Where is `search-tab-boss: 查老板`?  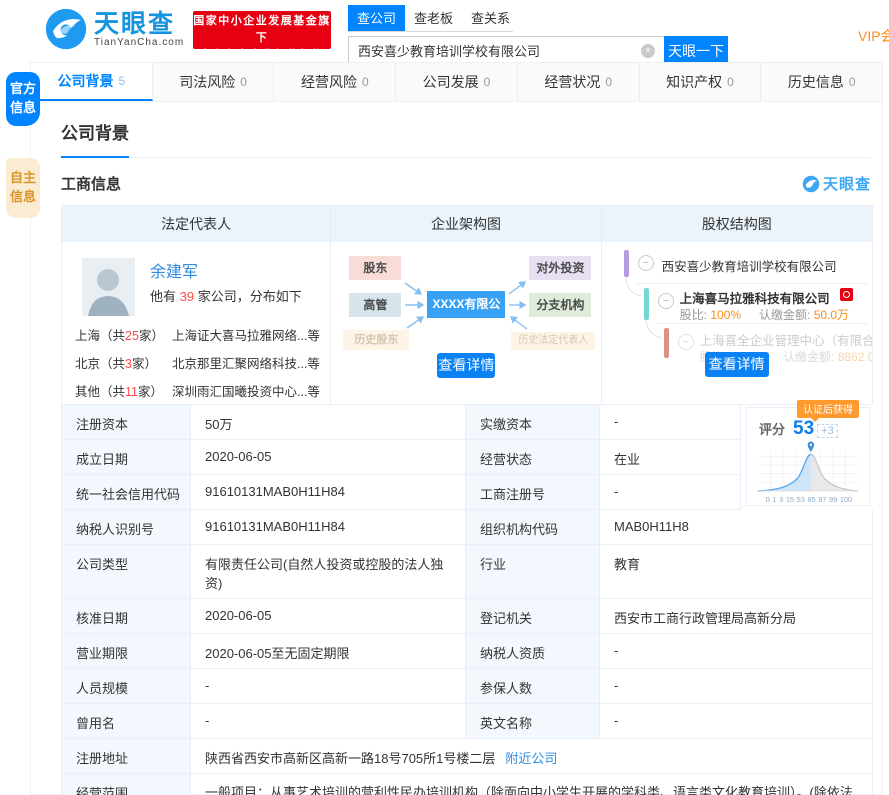
search-tab-boss: 查老板 is located at coordinates (433, 18).